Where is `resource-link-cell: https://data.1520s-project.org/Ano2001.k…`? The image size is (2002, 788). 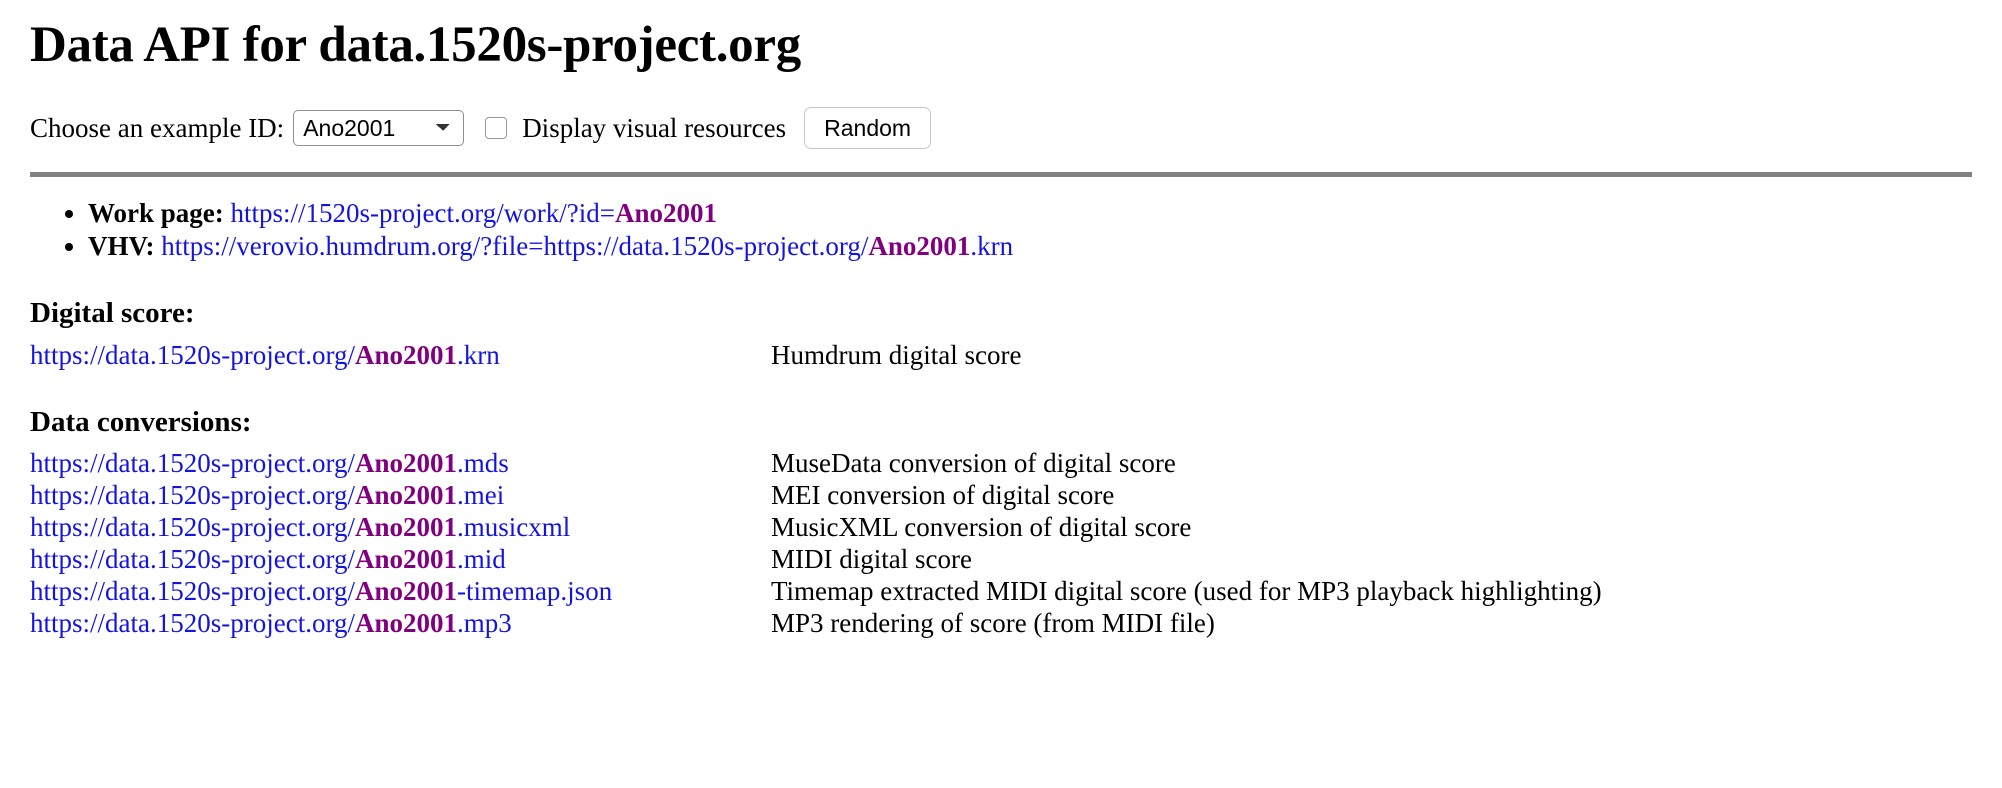
resource-link-cell: https://data.1520s-project.org/Ano2001.k… is located at coordinates (400, 356).